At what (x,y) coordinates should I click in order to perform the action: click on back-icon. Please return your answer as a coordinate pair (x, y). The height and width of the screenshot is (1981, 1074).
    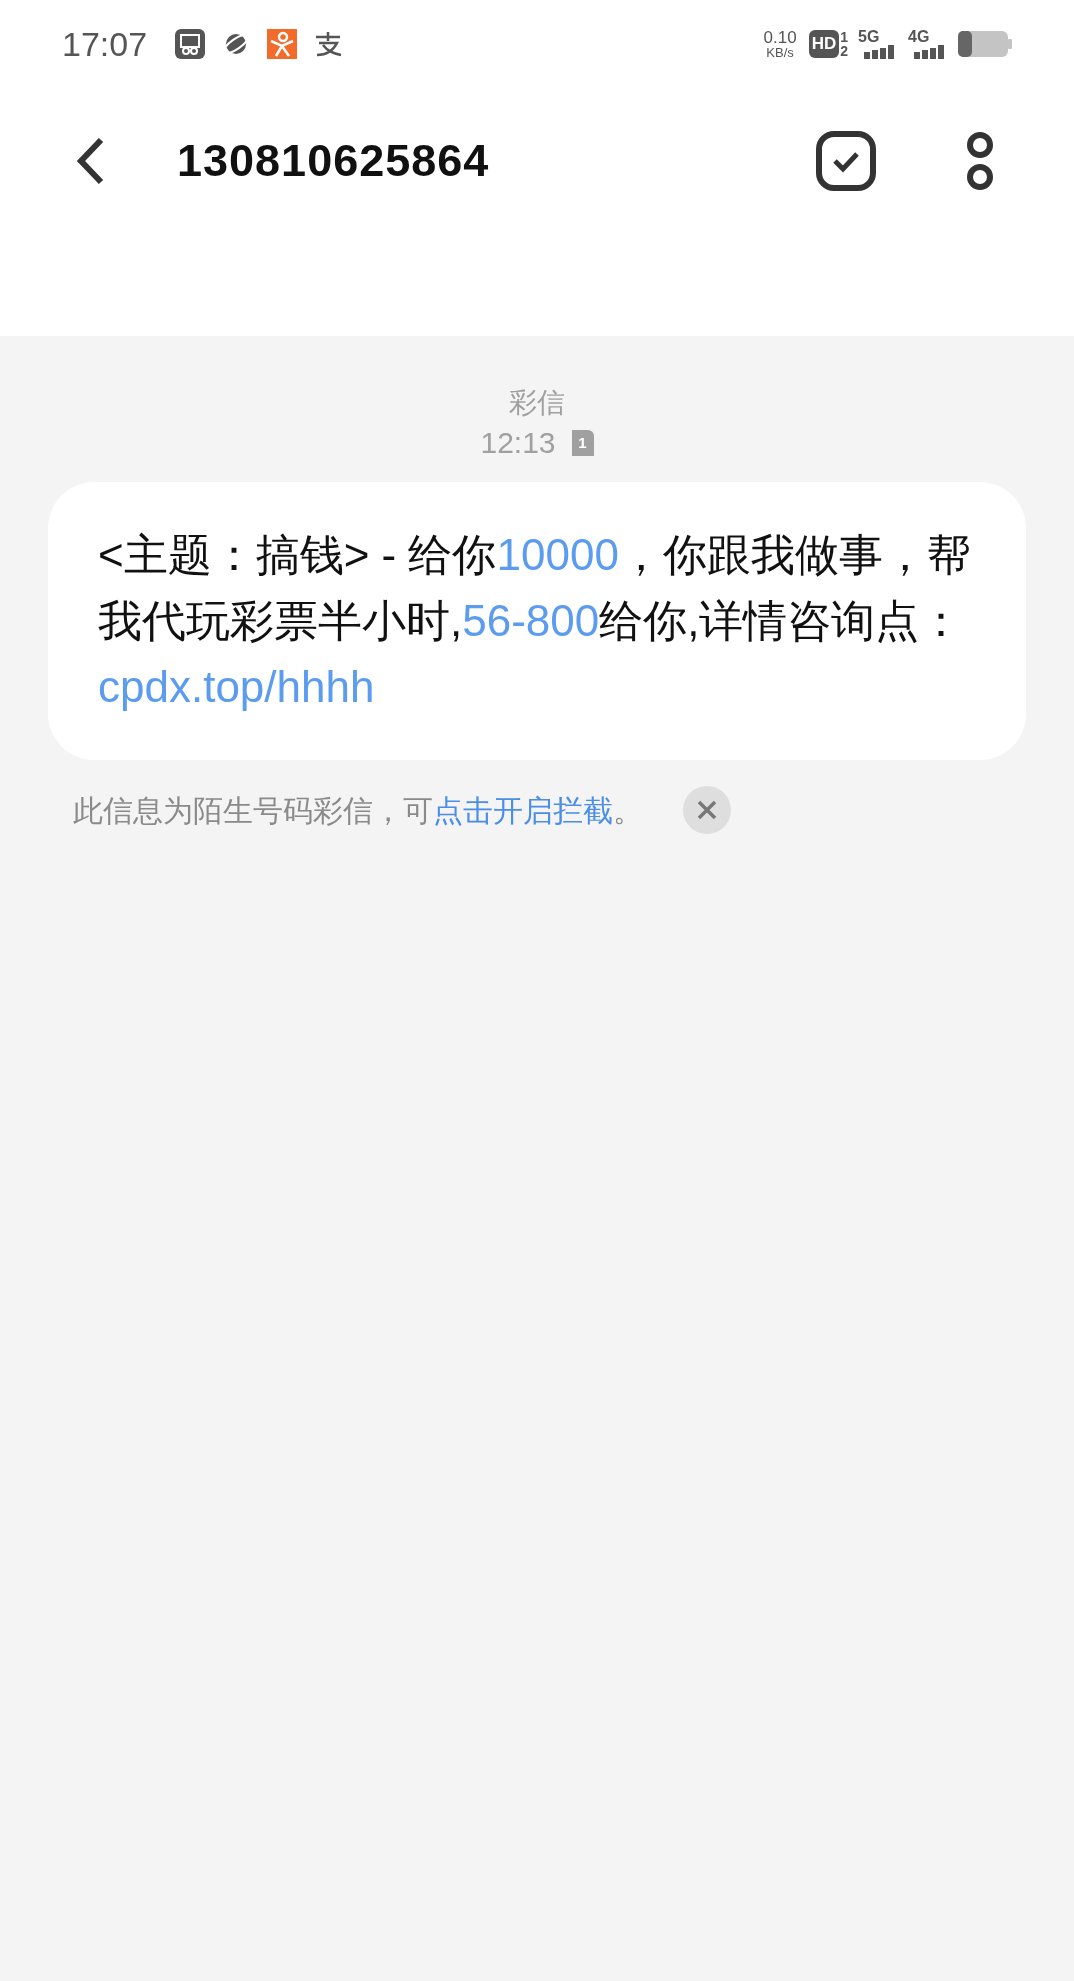
    Looking at the image, I should click on (90, 161).